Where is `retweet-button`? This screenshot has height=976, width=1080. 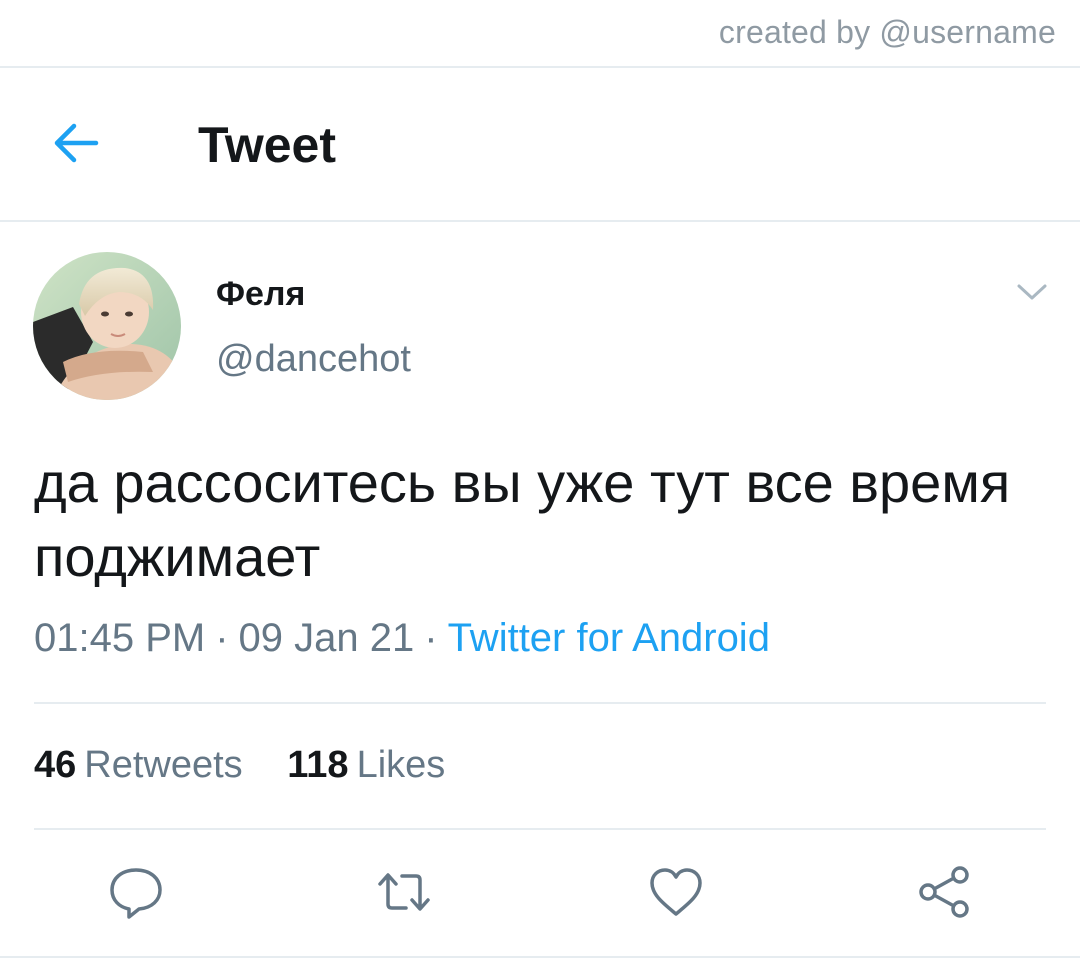
retweet-button is located at coordinates (404, 892).